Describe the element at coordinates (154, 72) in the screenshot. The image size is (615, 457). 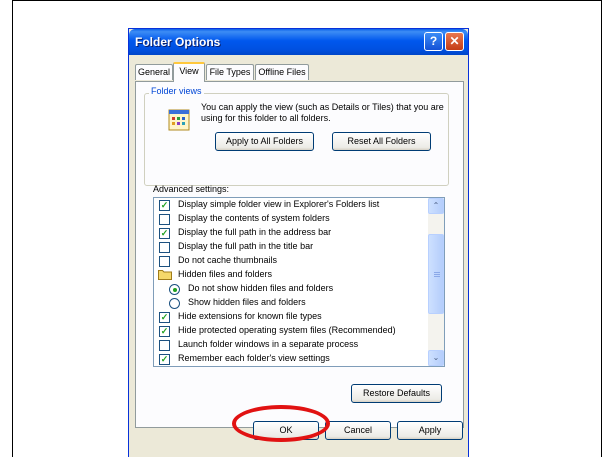
I see `tab-general: General` at that location.